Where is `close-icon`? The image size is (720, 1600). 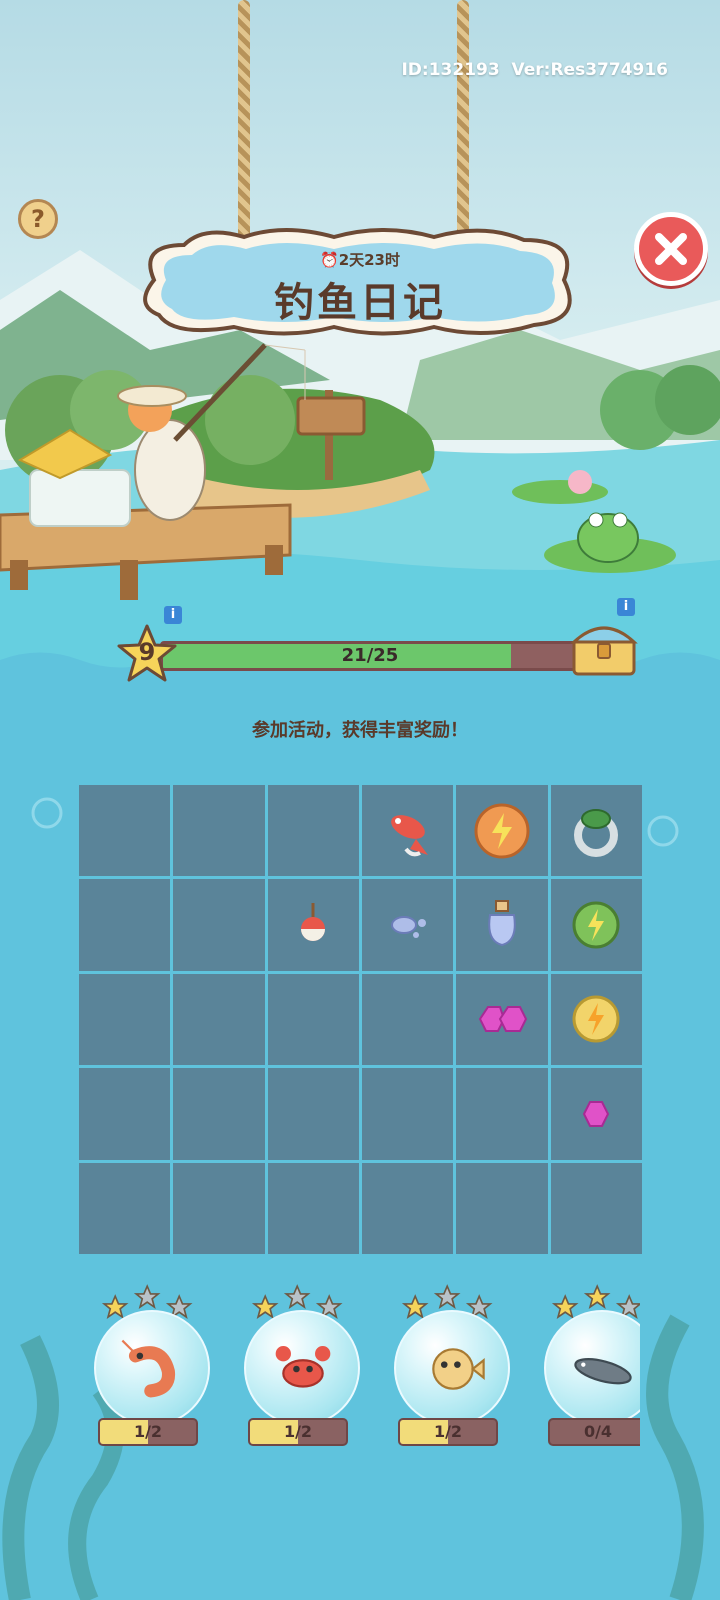 close-icon is located at coordinates (671, 249).